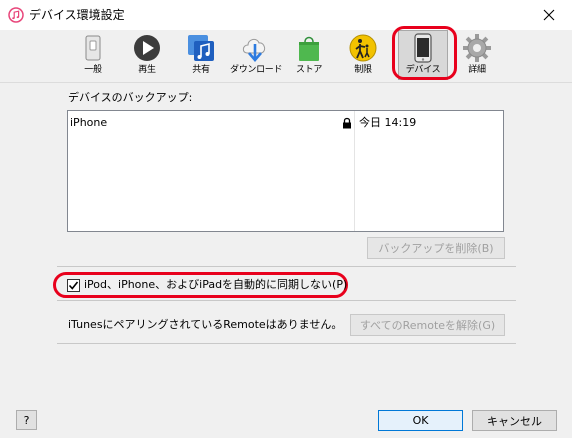 The width and height of the screenshot is (572, 438). I want to click on tab-label: 共有, so click(201, 70).